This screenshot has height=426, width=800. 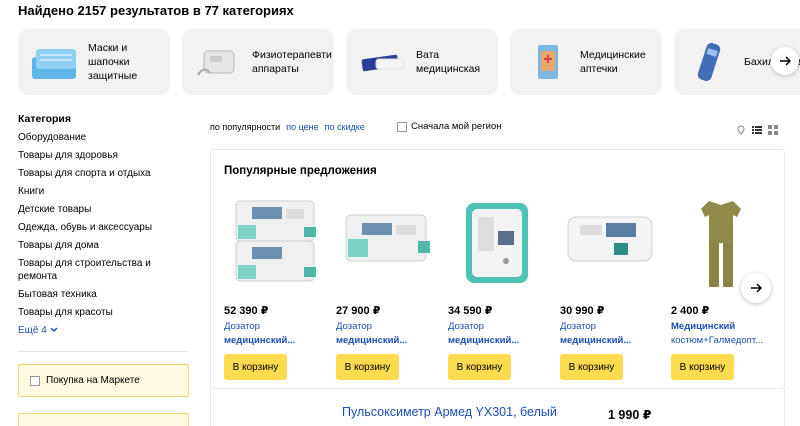 I want to click on sort-discount: по скидке, so click(x=345, y=127).